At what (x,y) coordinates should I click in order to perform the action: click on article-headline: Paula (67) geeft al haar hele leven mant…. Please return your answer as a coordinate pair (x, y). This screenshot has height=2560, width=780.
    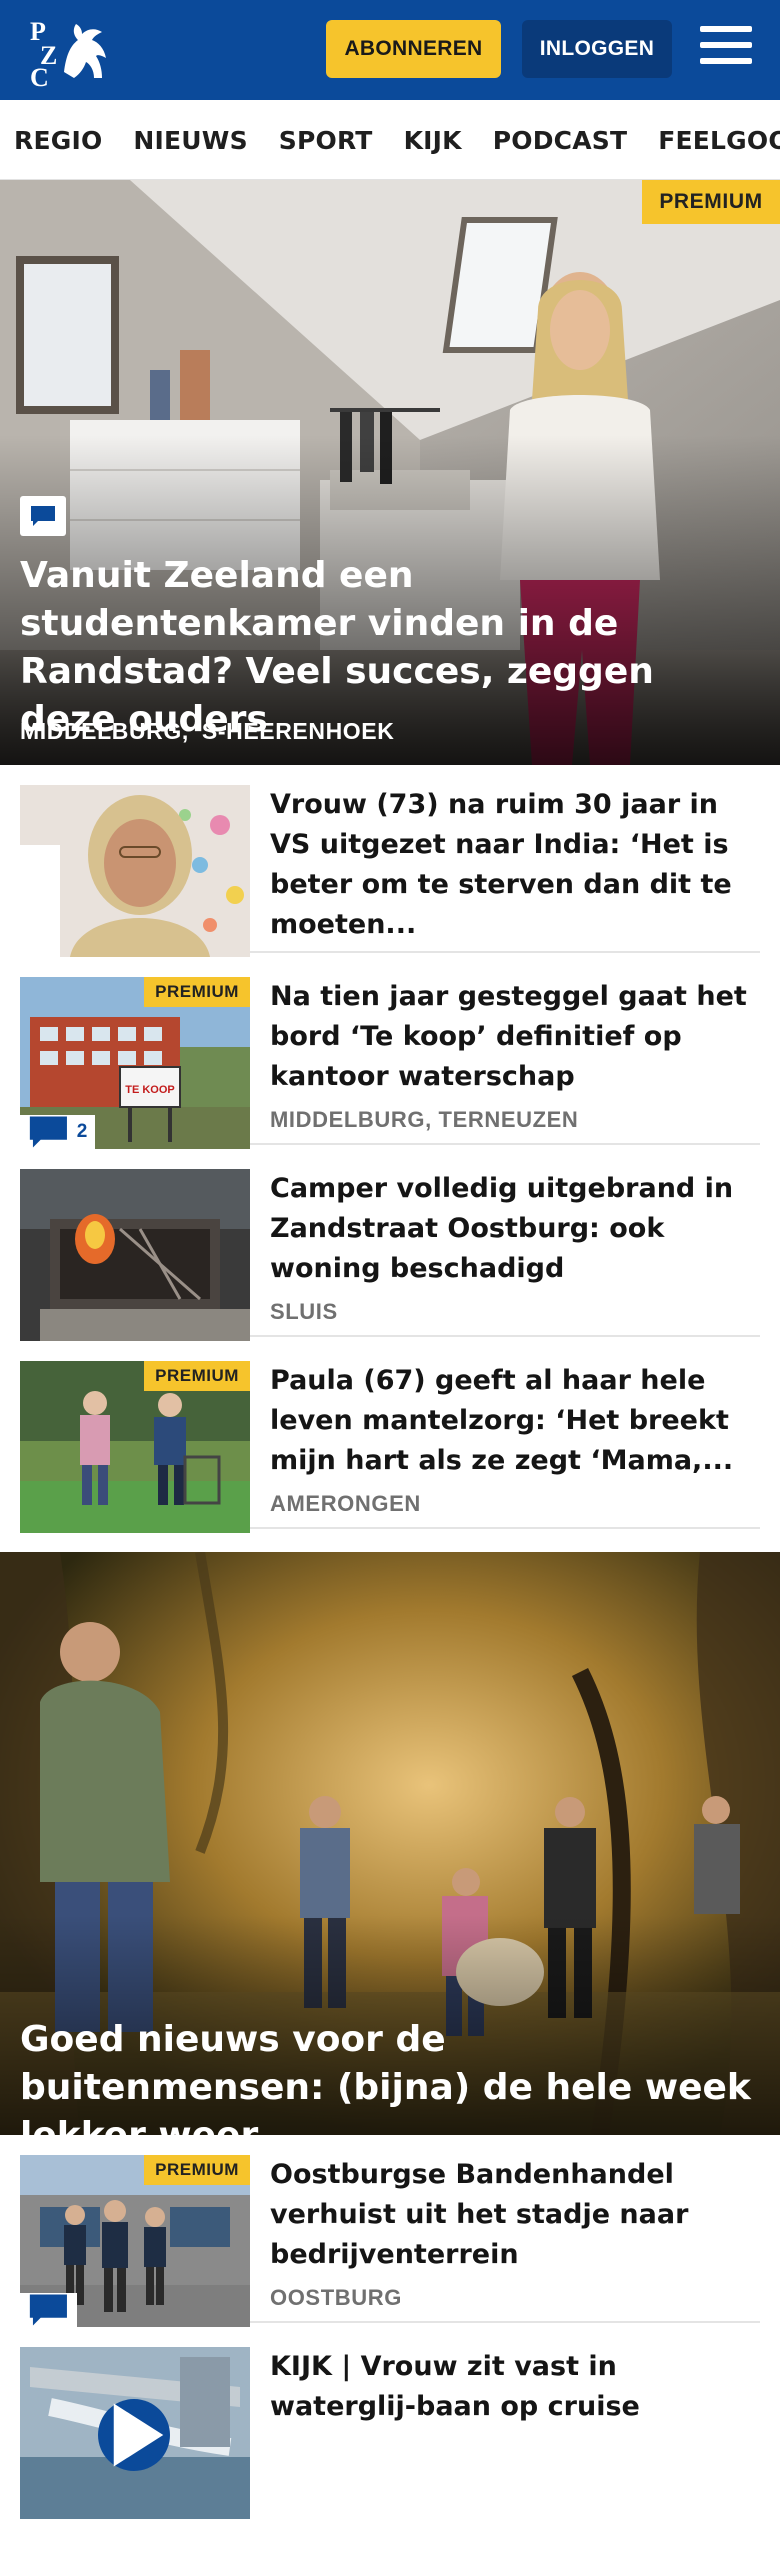
    Looking at the image, I should click on (515, 1421).